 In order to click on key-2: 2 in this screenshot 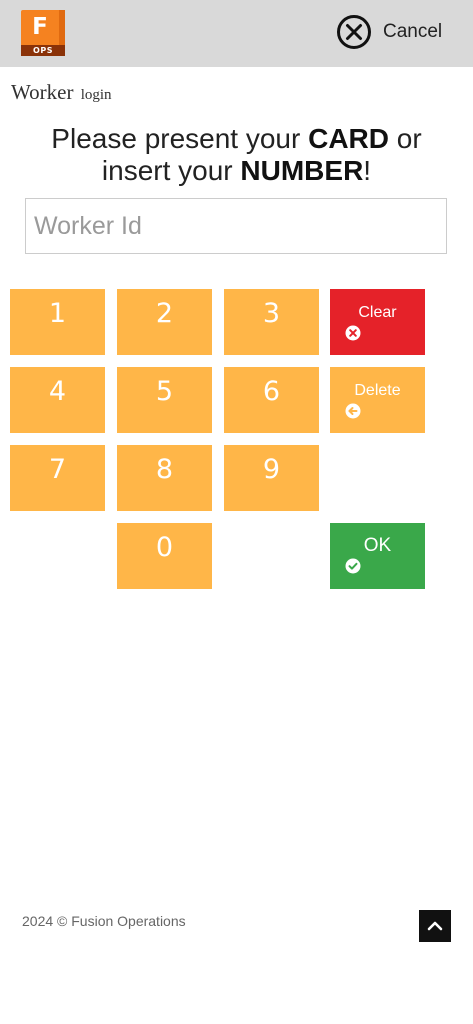, I will do `click(164, 322)`.